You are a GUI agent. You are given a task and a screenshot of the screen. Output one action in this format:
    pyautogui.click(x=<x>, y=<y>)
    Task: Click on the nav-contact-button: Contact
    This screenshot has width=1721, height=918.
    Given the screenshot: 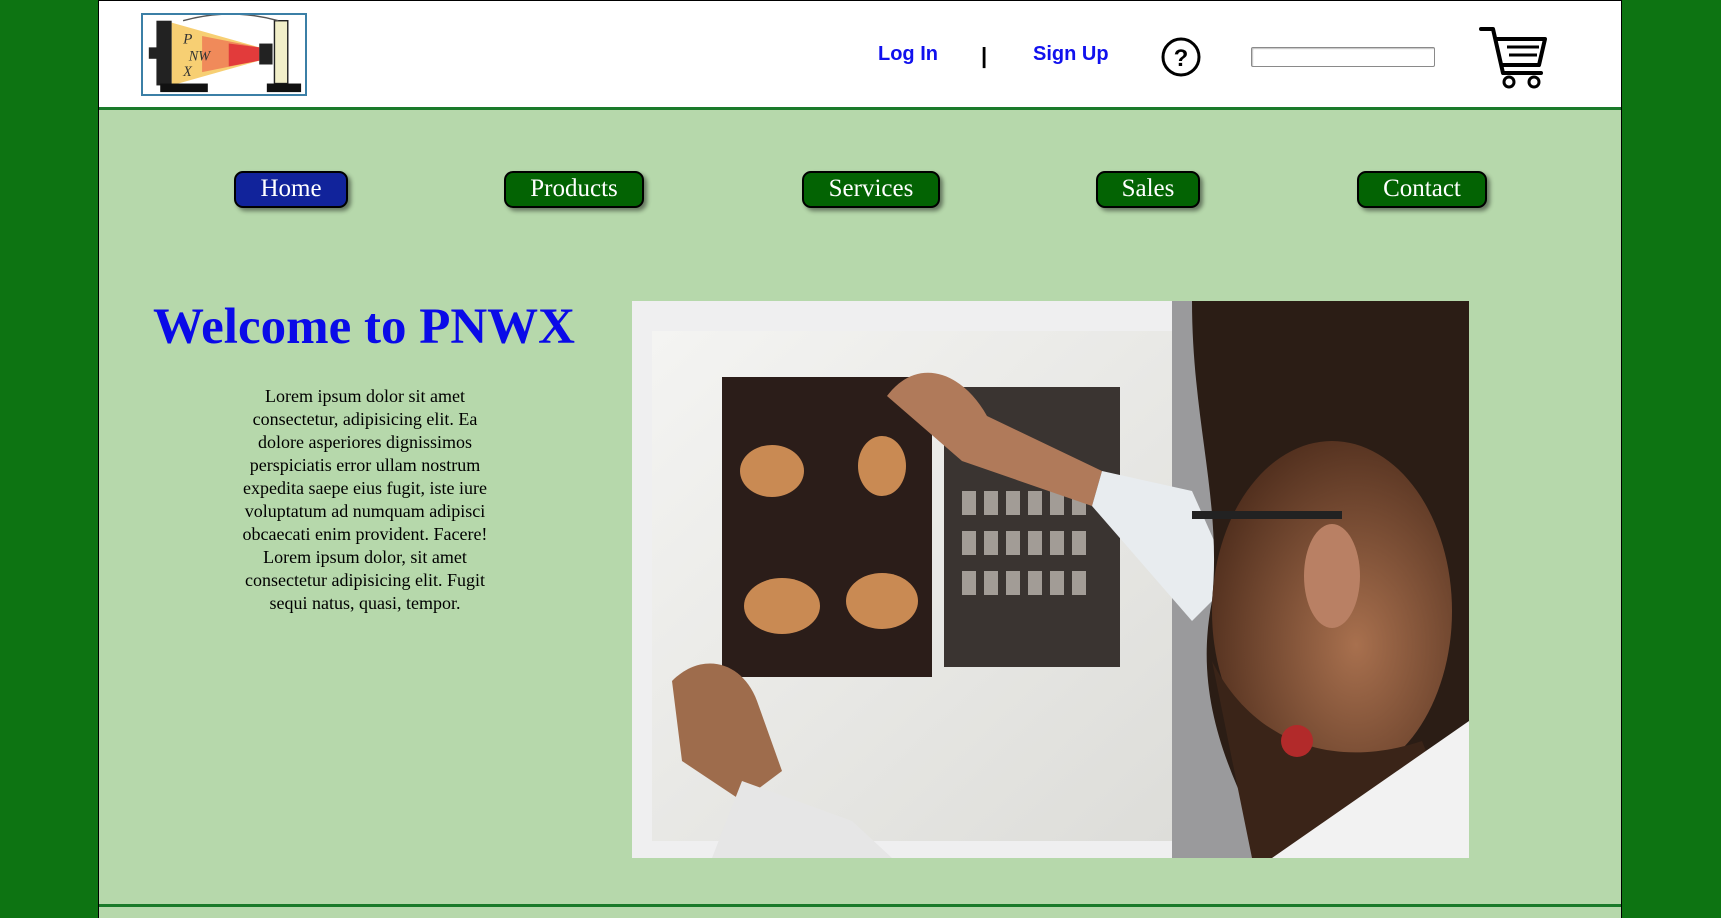 What is the action you would take?
    pyautogui.click(x=1422, y=189)
    